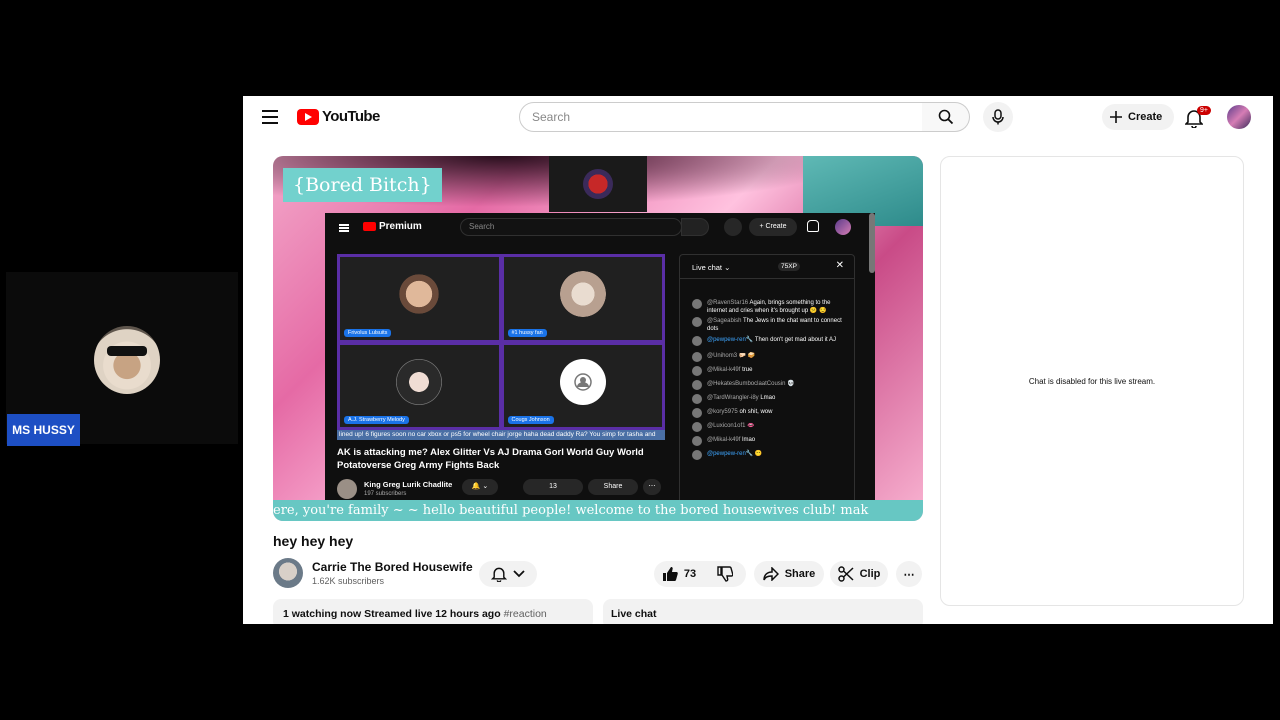  Describe the element at coordinates (749, 440) in the screenshot. I see `inner-chat-text: lmao` at that location.